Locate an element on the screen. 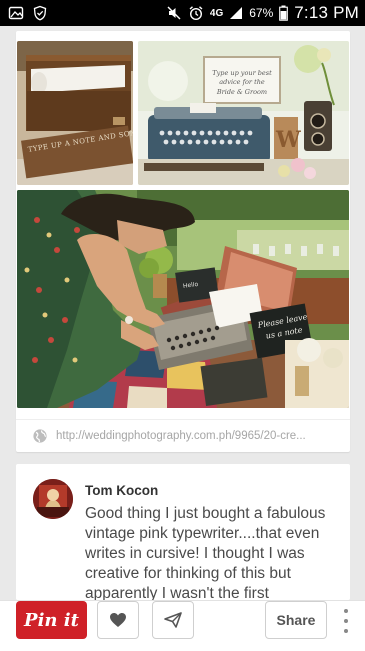 The width and height of the screenshot is (365, 651). like-button is located at coordinates (118, 620).